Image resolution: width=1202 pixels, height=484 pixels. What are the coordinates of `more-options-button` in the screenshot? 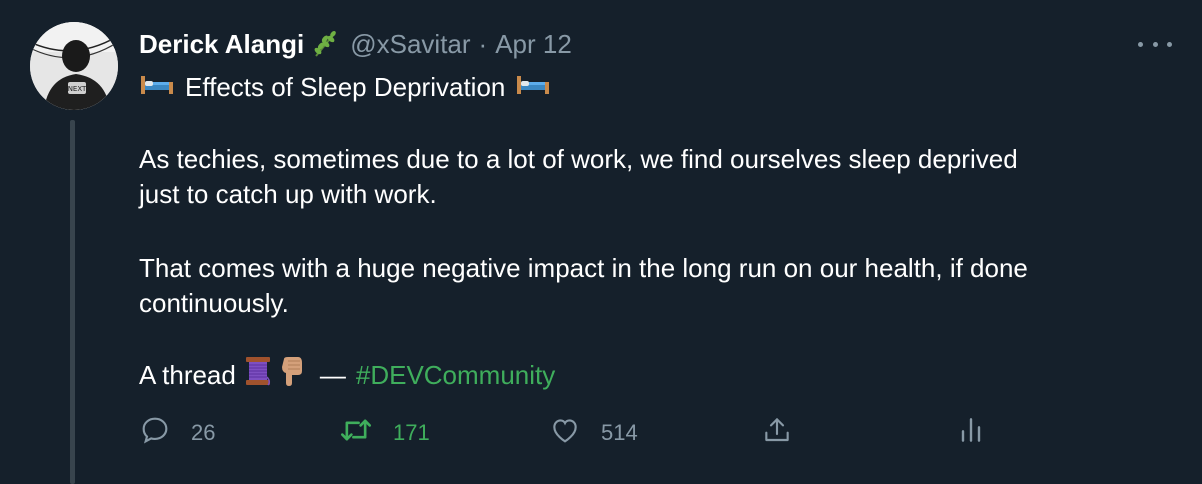 It's located at (1155, 44).